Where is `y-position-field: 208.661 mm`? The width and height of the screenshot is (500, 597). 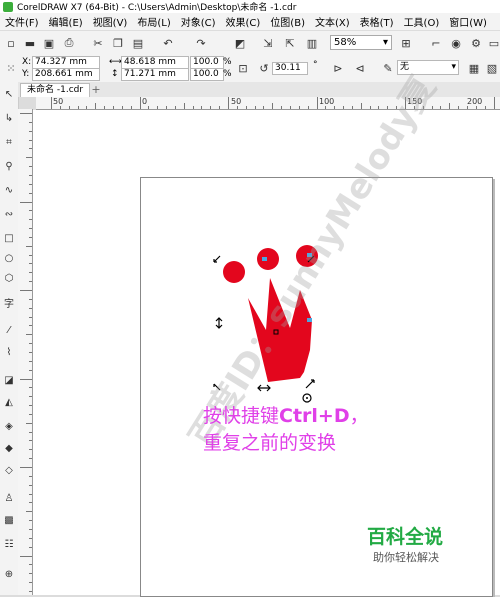 y-position-field: 208.661 mm is located at coordinates (66, 74).